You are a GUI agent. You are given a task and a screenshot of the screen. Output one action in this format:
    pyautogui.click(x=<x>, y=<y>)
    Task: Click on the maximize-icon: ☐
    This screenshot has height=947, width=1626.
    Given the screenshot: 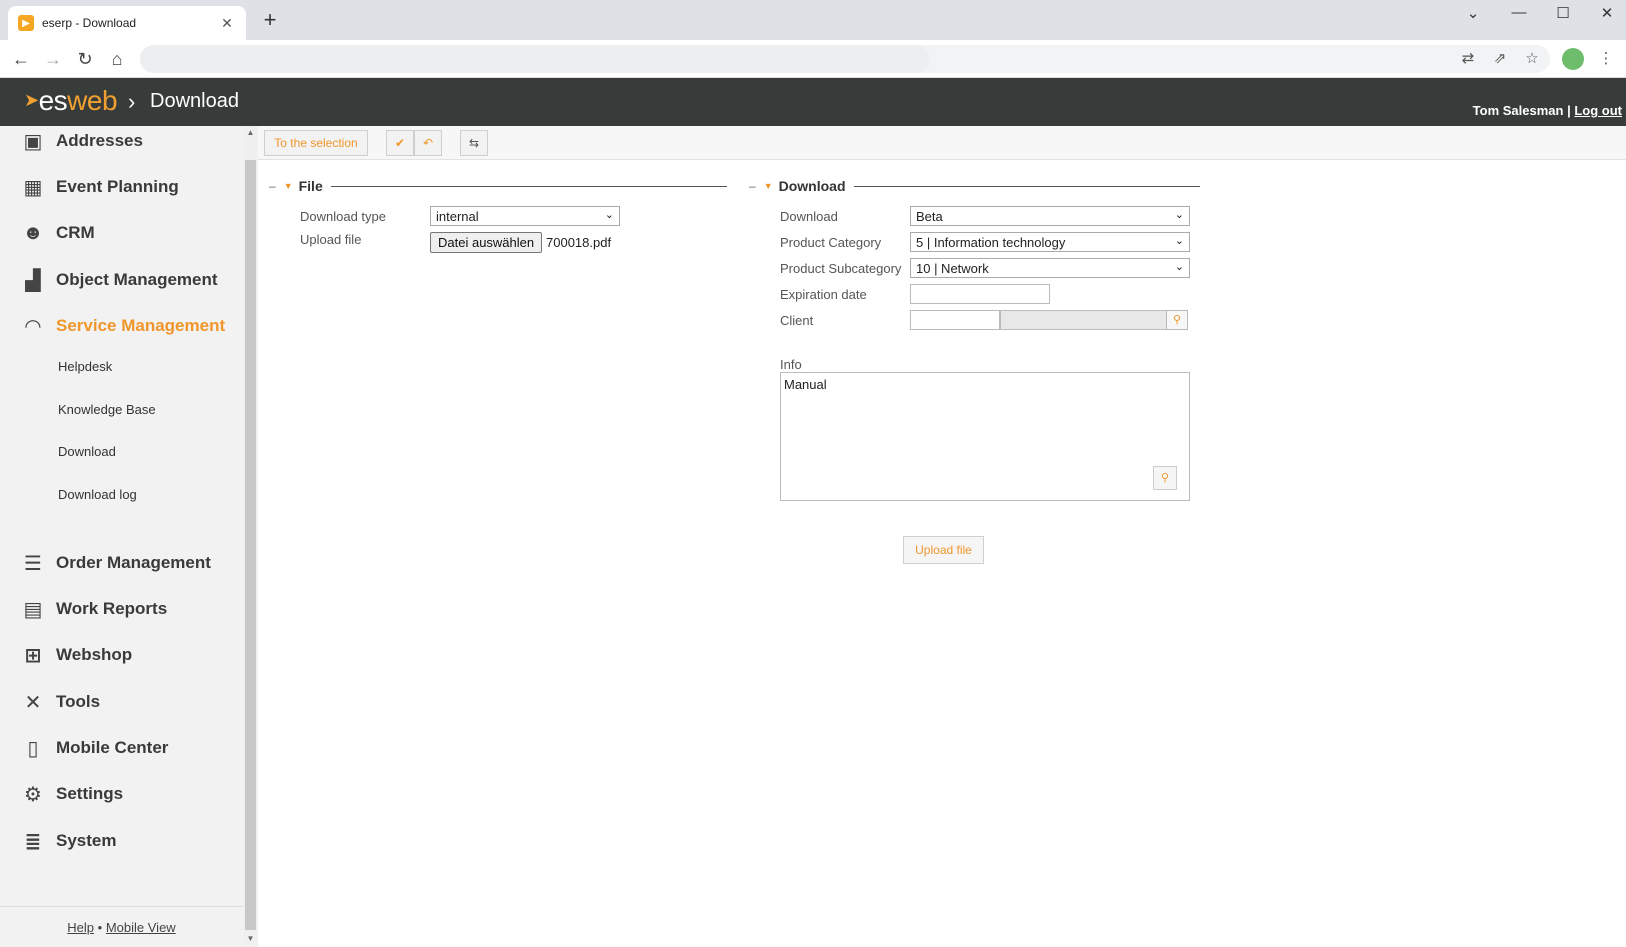 What is the action you would take?
    pyautogui.click(x=1563, y=13)
    